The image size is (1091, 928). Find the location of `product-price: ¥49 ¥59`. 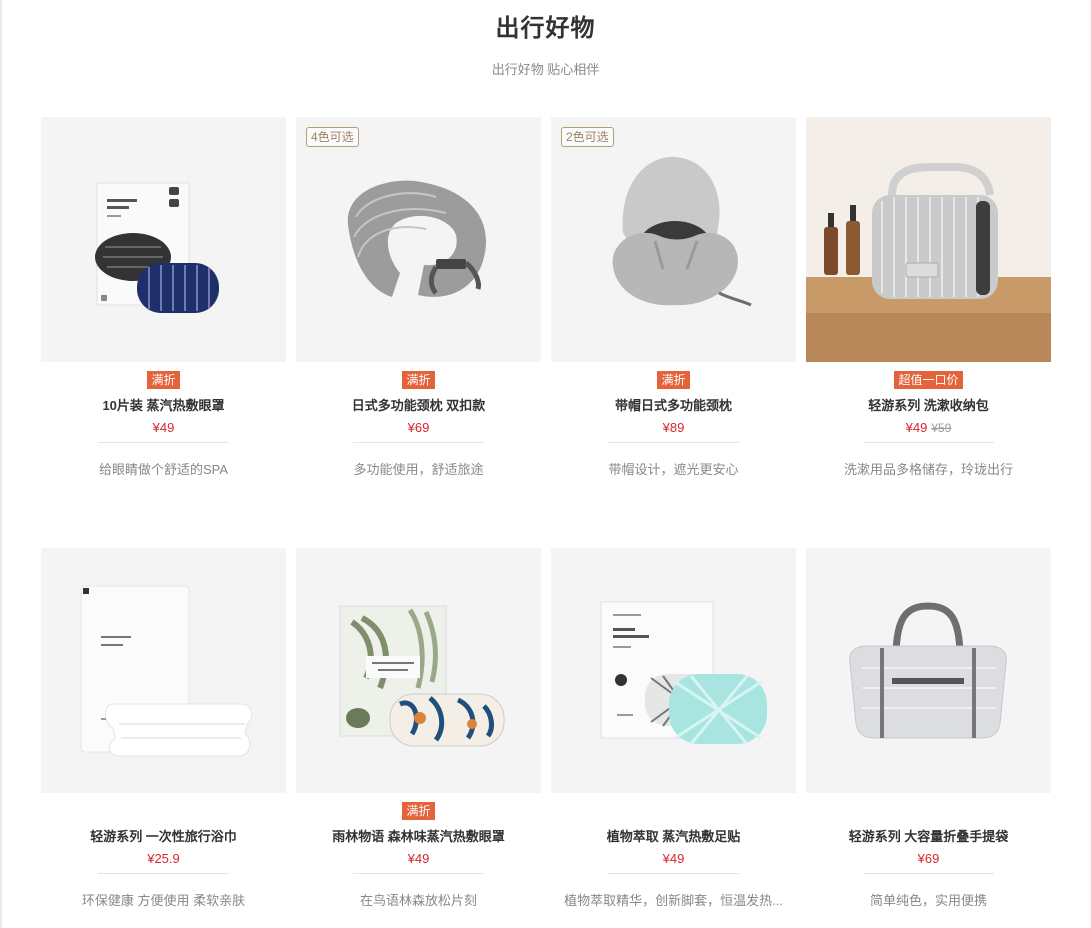

product-price: ¥49 ¥59 is located at coordinates (928, 427).